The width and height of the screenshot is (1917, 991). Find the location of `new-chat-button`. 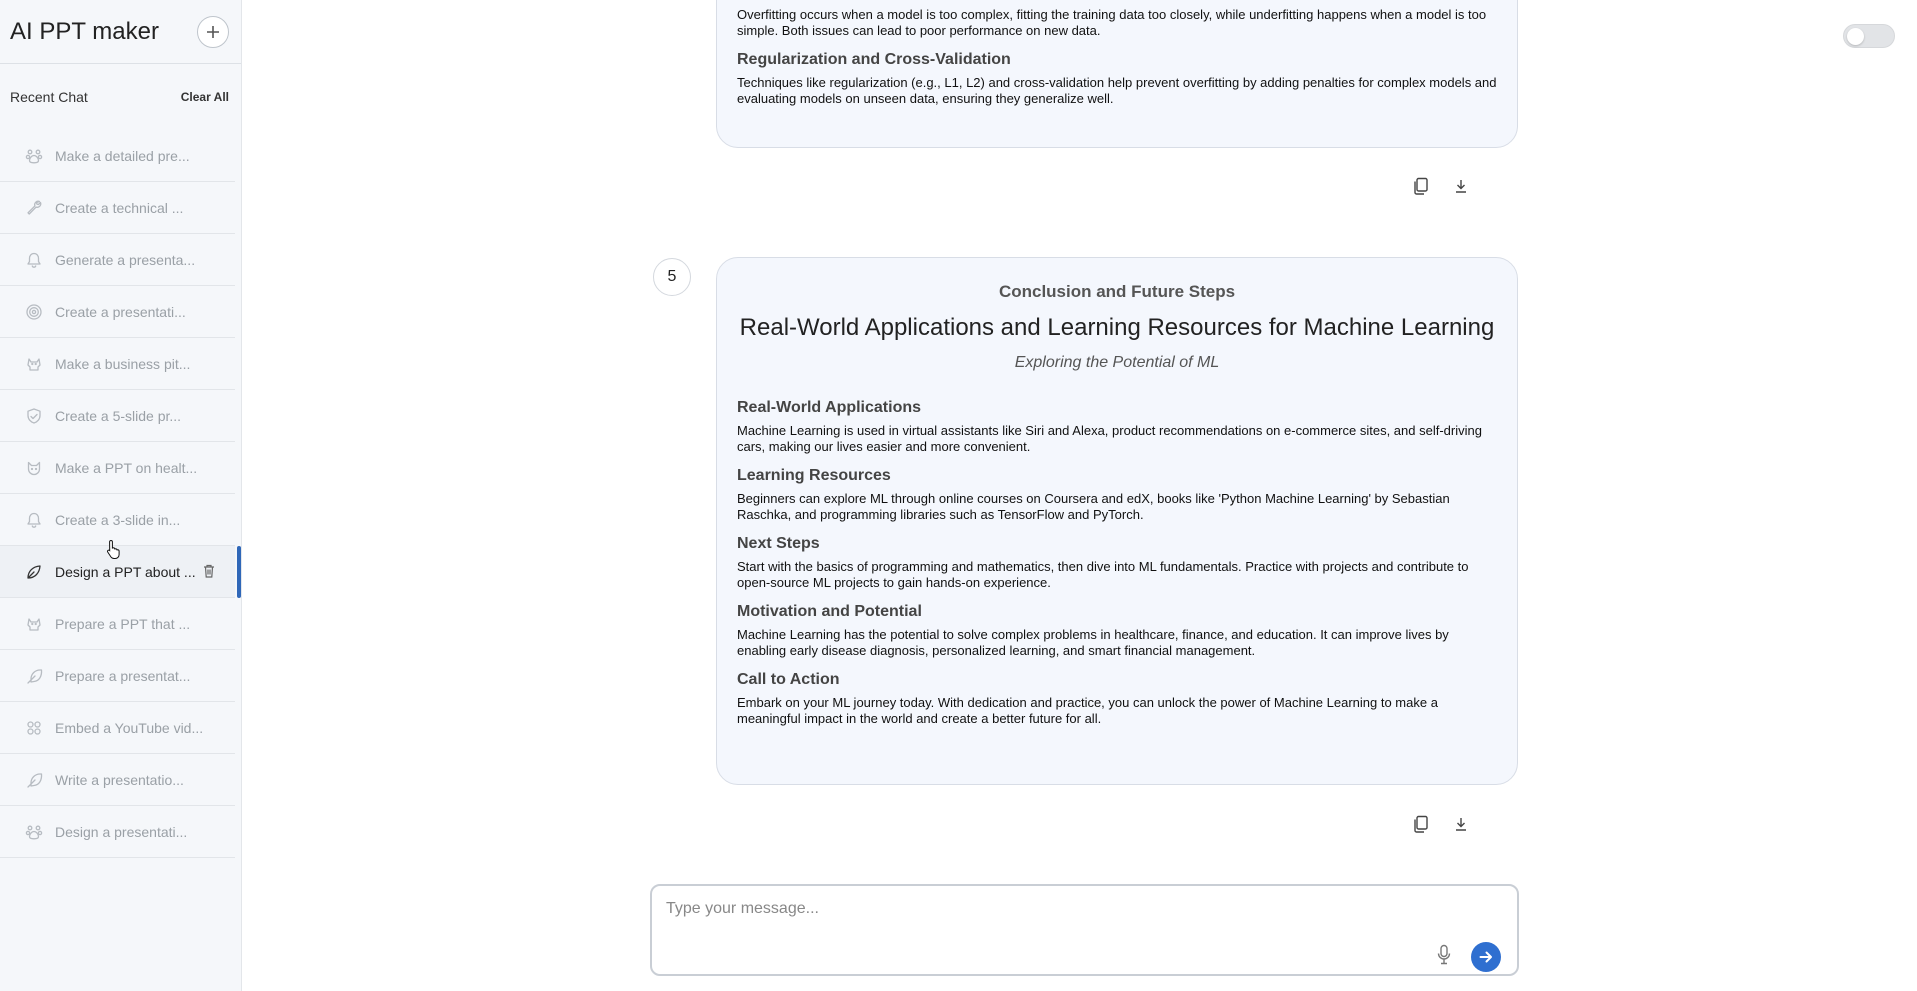

new-chat-button is located at coordinates (213, 31).